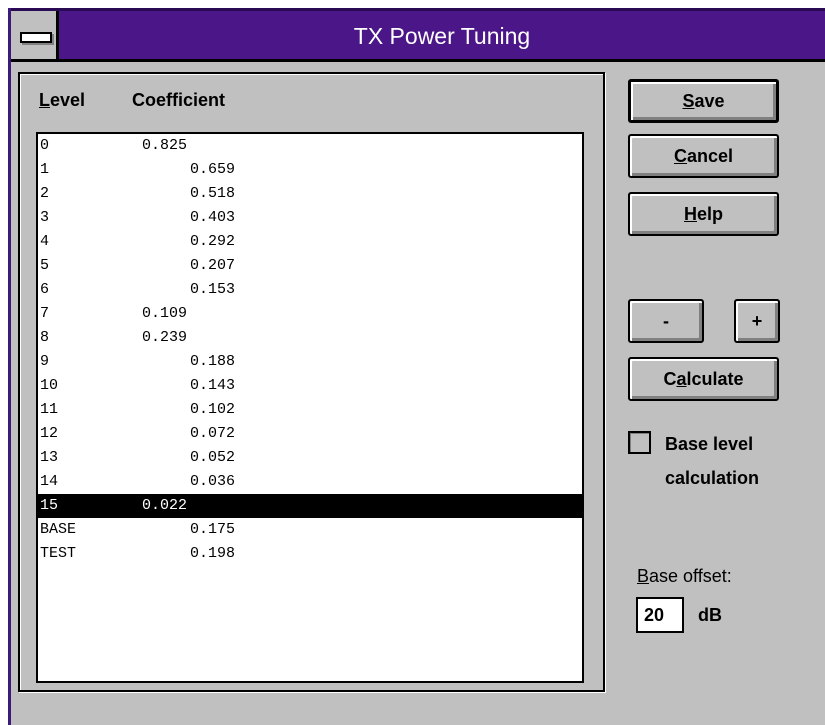 The width and height of the screenshot is (825, 725). I want to click on cancel-button: Cancel, so click(703, 156).